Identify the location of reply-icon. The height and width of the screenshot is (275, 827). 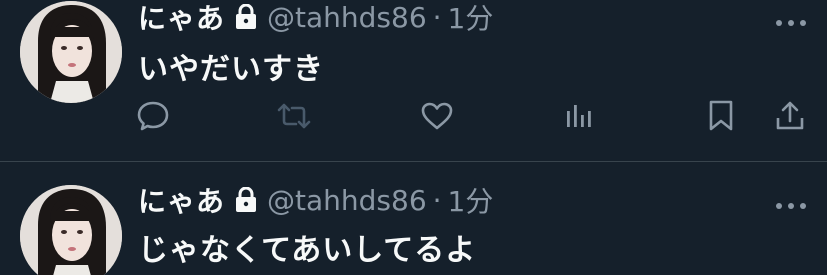
(153, 118).